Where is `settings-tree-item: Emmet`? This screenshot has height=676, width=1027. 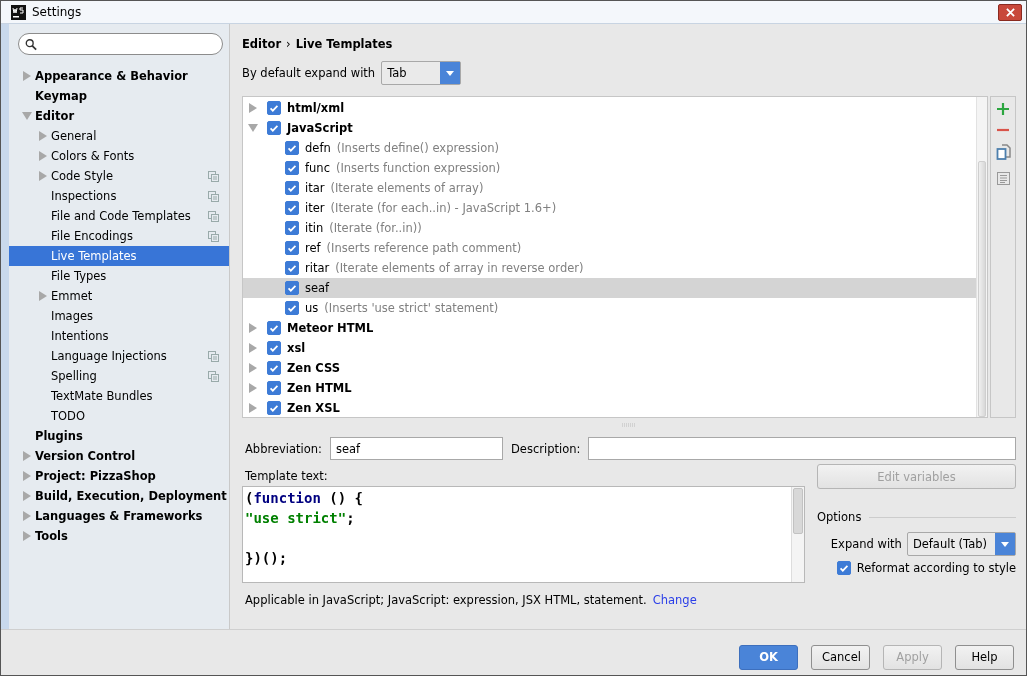 settings-tree-item: Emmet is located at coordinates (119, 296).